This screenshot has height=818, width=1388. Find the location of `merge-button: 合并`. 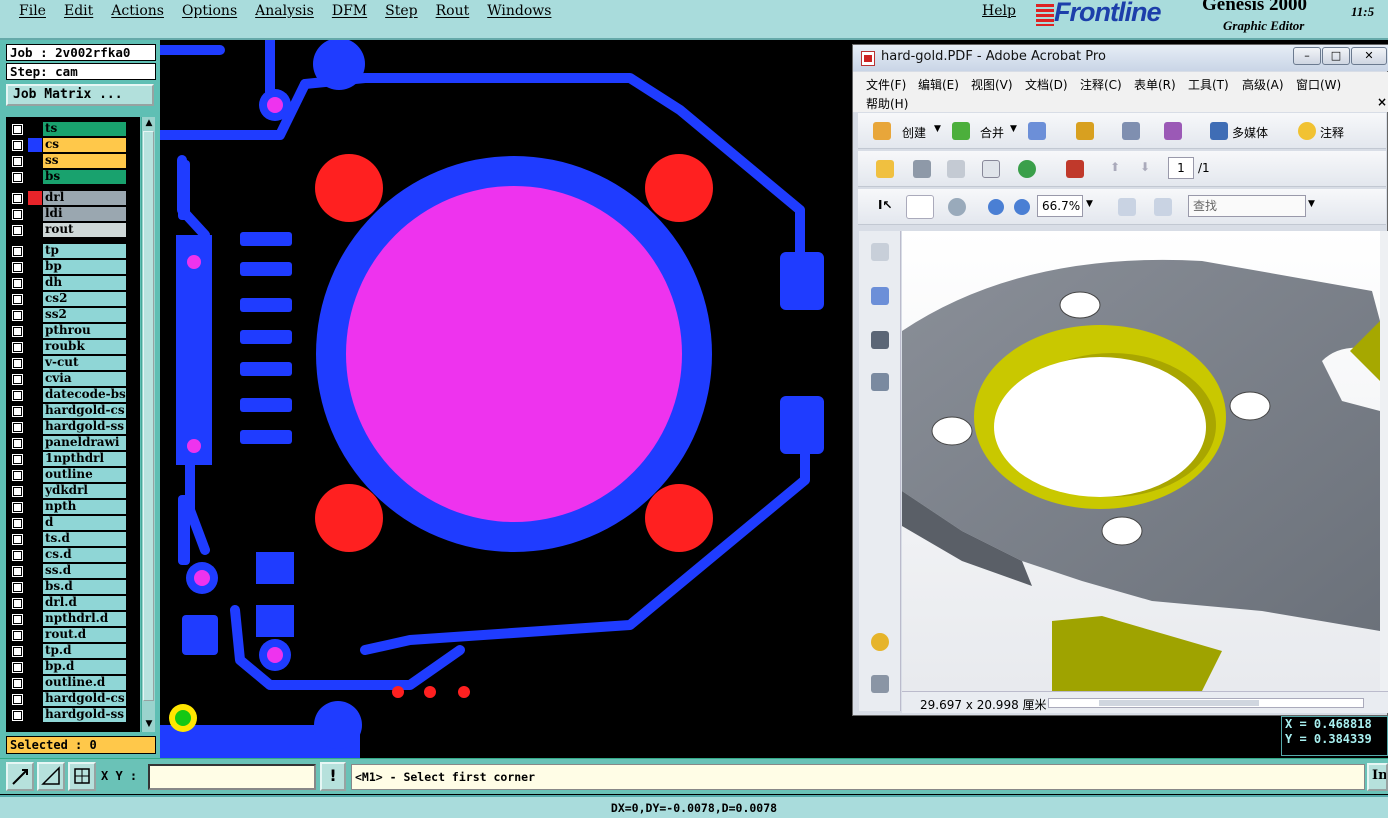

merge-button: 合并 is located at coordinates (992, 132).